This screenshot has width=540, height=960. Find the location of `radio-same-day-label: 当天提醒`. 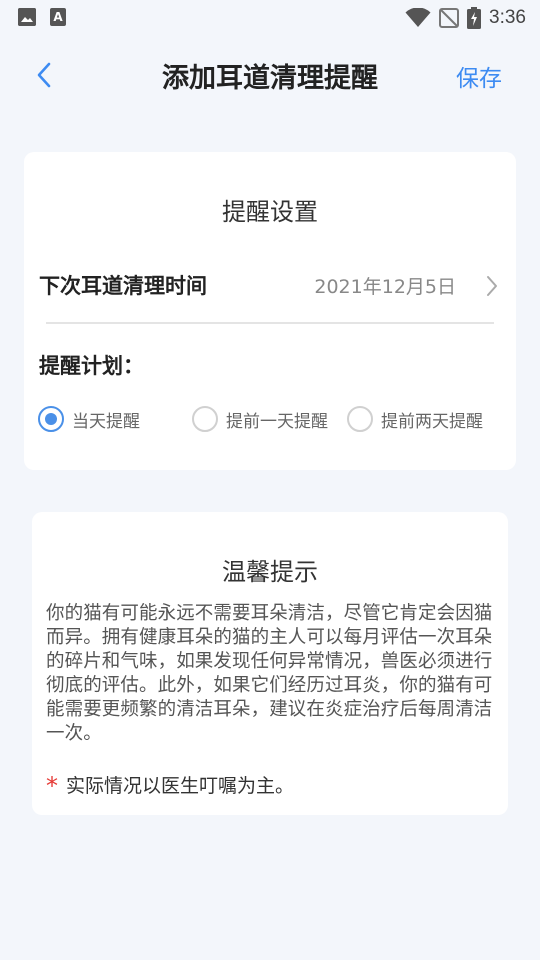

radio-same-day-label: 当天提醒 is located at coordinates (106, 421).